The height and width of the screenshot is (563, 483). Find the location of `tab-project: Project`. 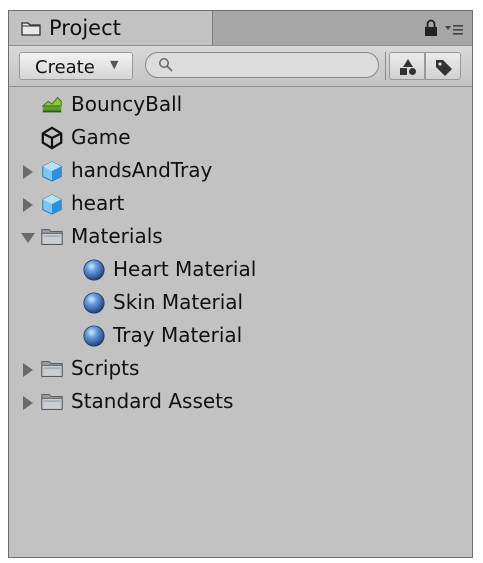

tab-project: Project is located at coordinates (111, 28).